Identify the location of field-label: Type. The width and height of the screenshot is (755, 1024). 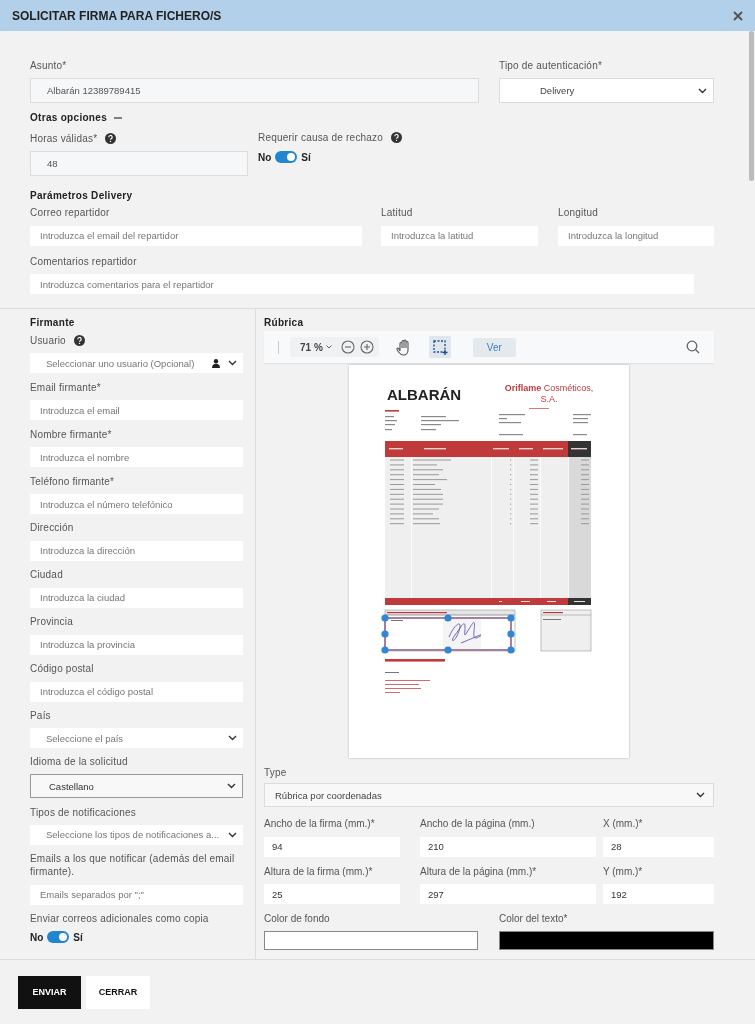
(276, 772).